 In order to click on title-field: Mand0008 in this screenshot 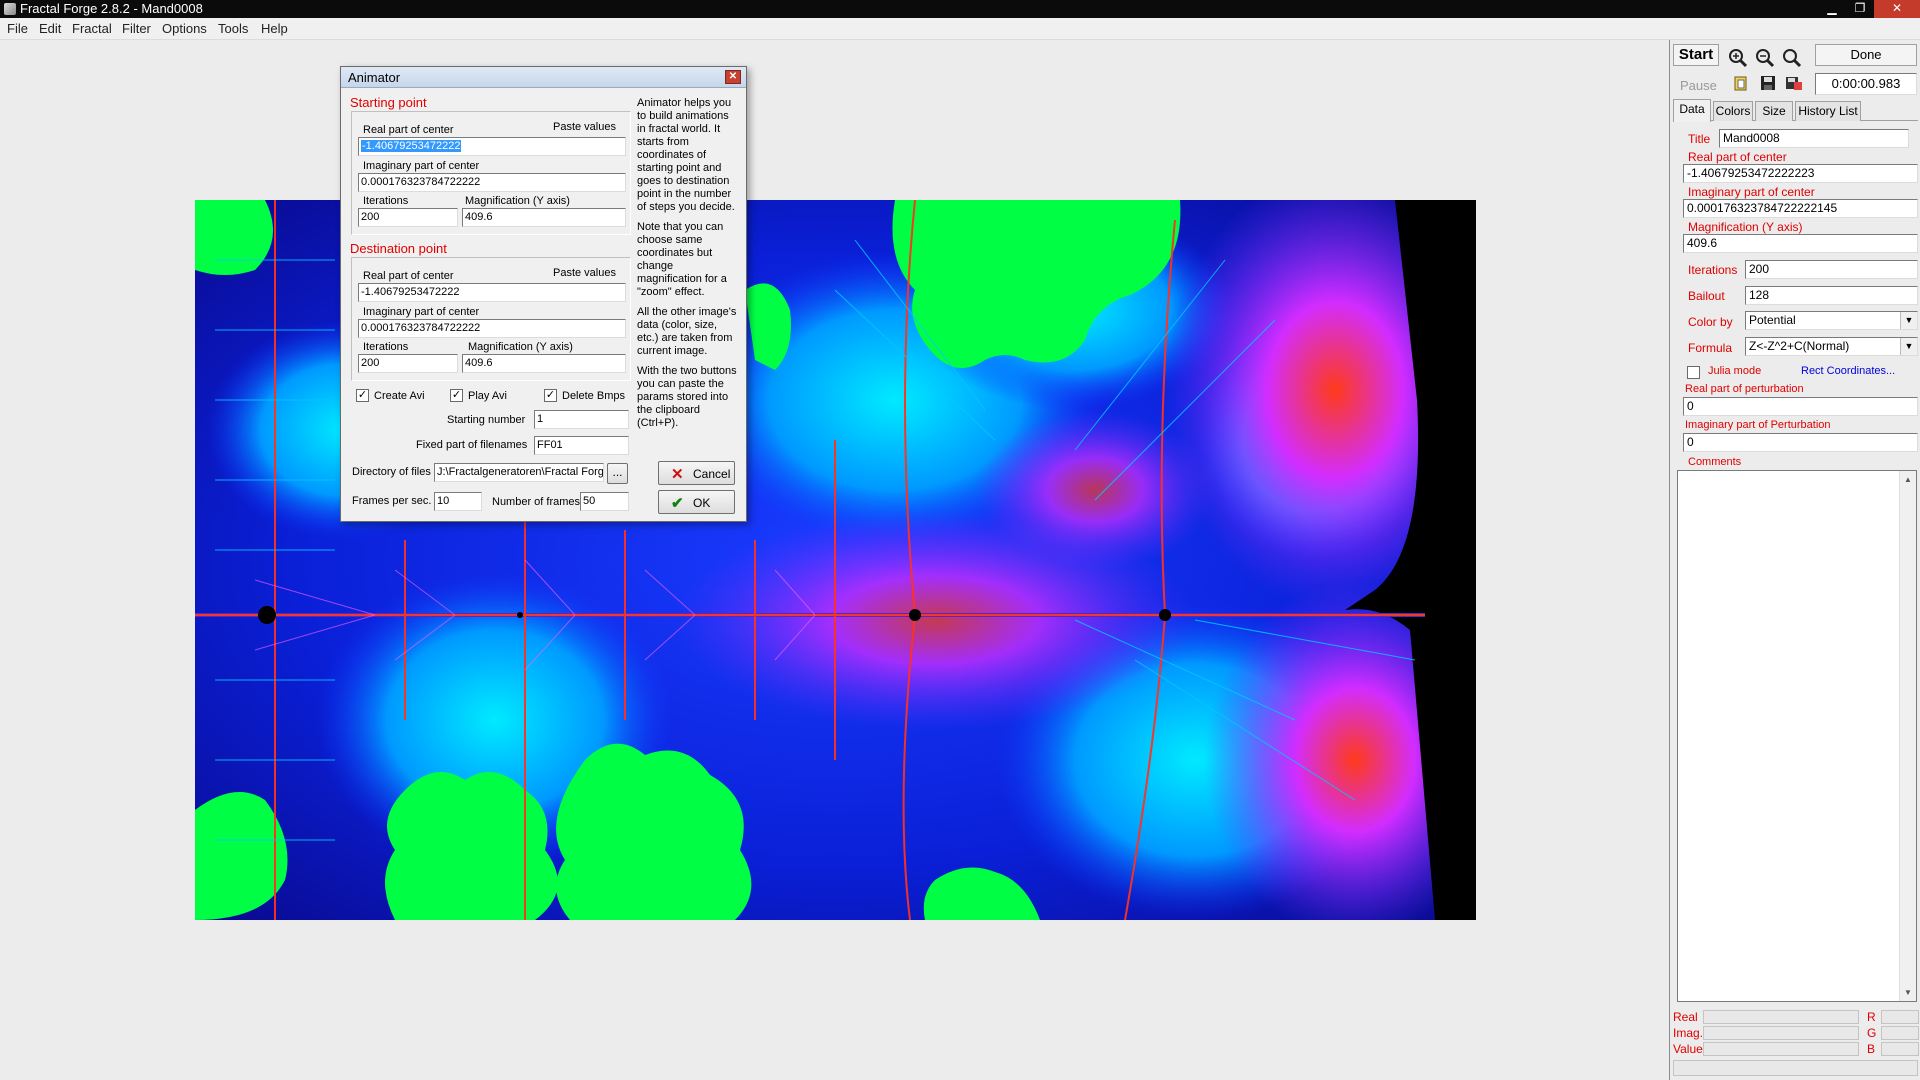, I will do `click(1814, 138)`.